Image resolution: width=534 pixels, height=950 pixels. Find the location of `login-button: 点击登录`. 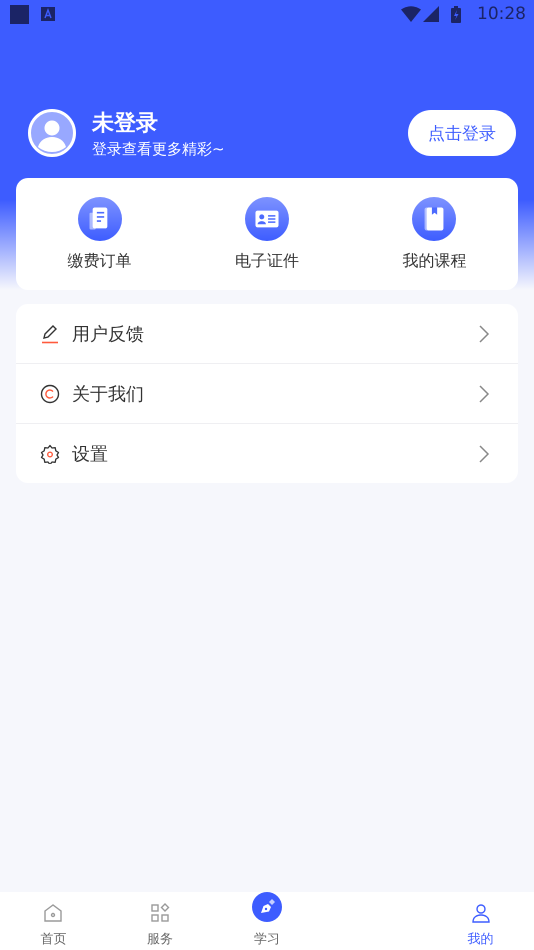

login-button: 点击登录 is located at coordinates (462, 133).